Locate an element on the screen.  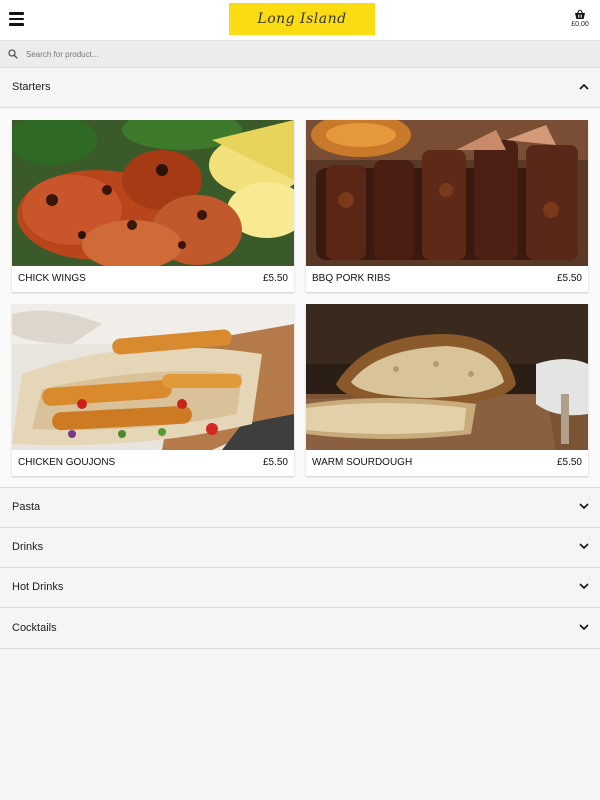
basket-button: £0.00 is located at coordinates (580, 18).